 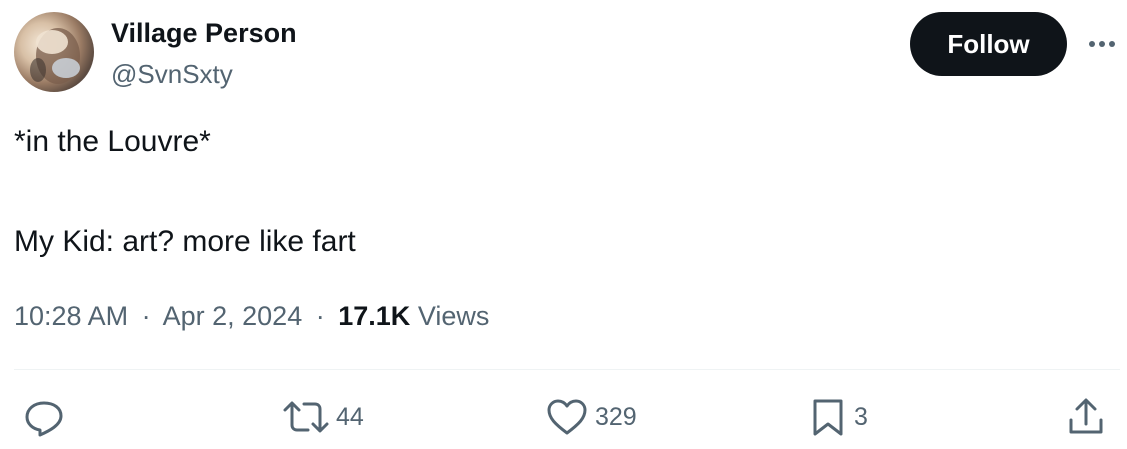 I want to click on follow-button: Follow, so click(x=988, y=44).